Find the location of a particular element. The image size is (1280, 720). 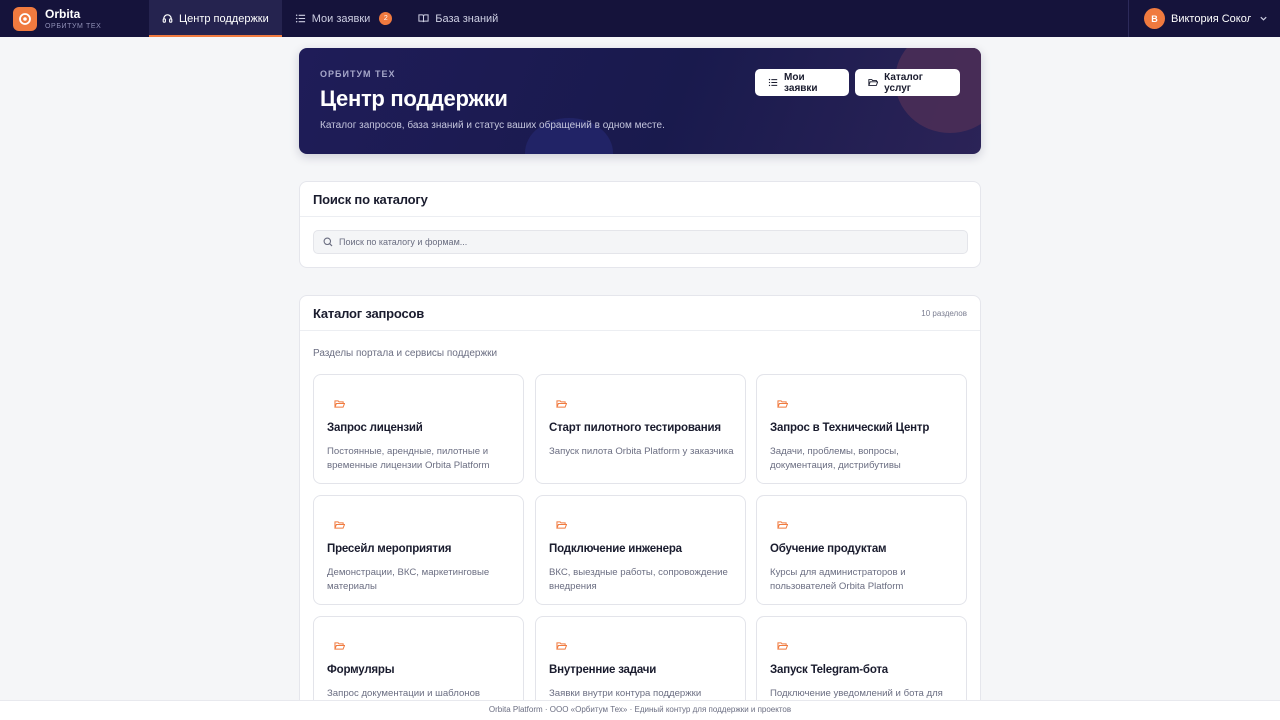

catalog-tile-title: Обучение продуктам is located at coordinates (828, 549).